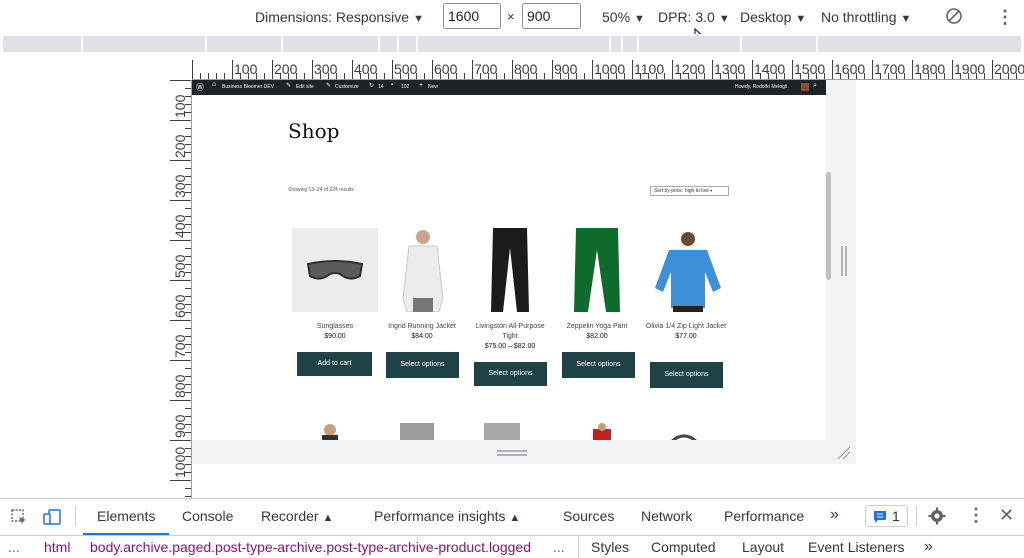 Image resolution: width=1024 pixels, height=558 pixels. I want to click on device-type-dropdown: Desktop ▼, so click(773, 17).